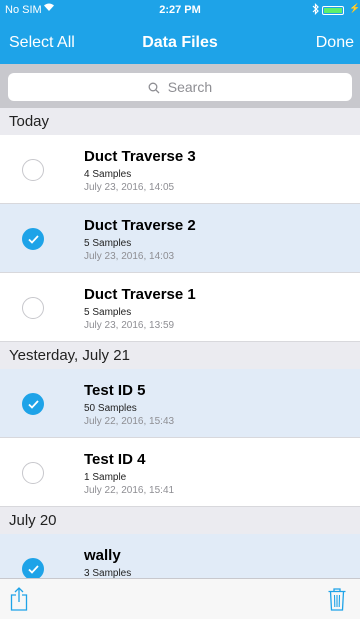  What do you see at coordinates (180, 121) in the screenshot?
I see `section-header-today: Today` at bounding box center [180, 121].